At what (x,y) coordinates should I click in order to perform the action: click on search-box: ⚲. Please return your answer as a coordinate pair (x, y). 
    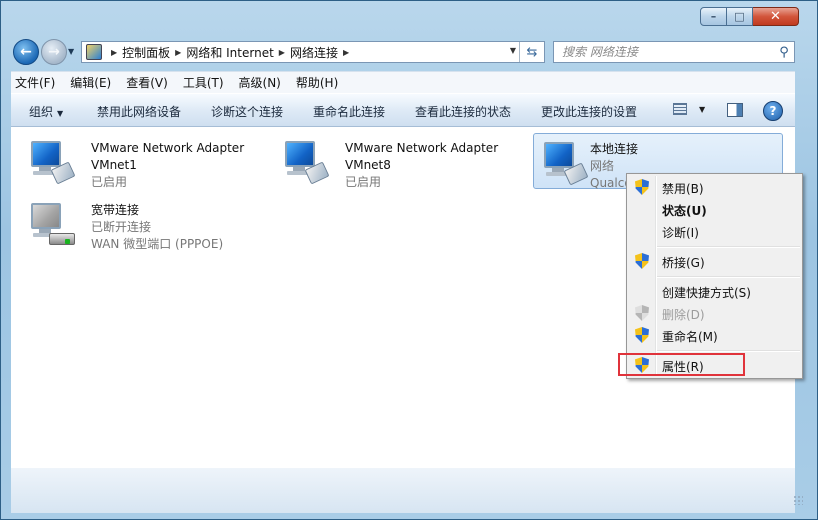
    Looking at the image, I should click on (674, 52).